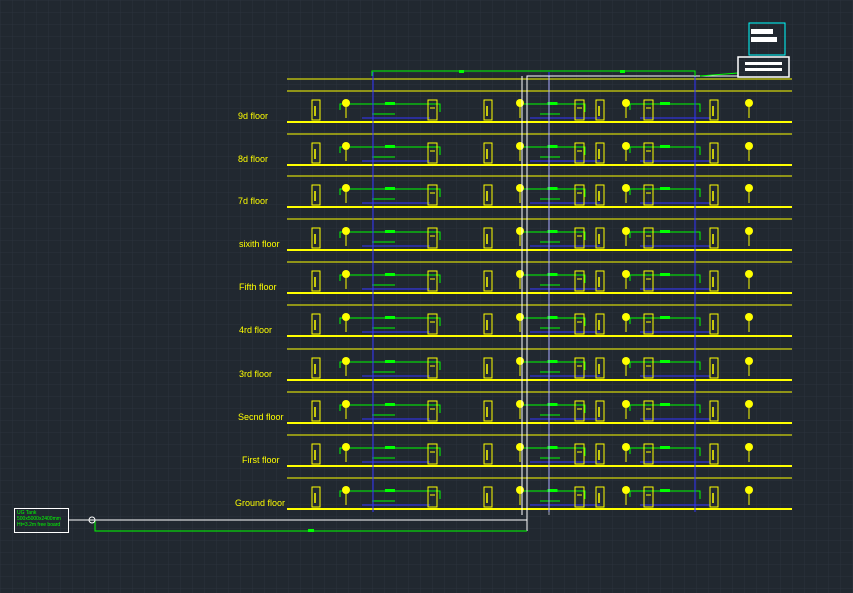 This screenshot has width=853, height=593. Describe the element at coordinates (253, 159) in the screenshot. I see `floor-label: 8d floor` at that location.